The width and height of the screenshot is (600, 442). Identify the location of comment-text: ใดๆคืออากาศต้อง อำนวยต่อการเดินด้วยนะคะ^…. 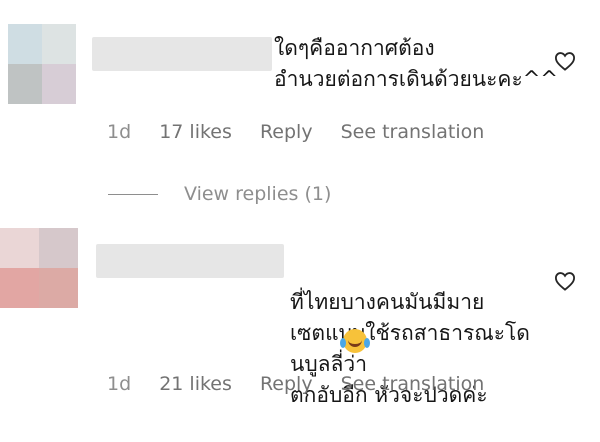
(416, 63).